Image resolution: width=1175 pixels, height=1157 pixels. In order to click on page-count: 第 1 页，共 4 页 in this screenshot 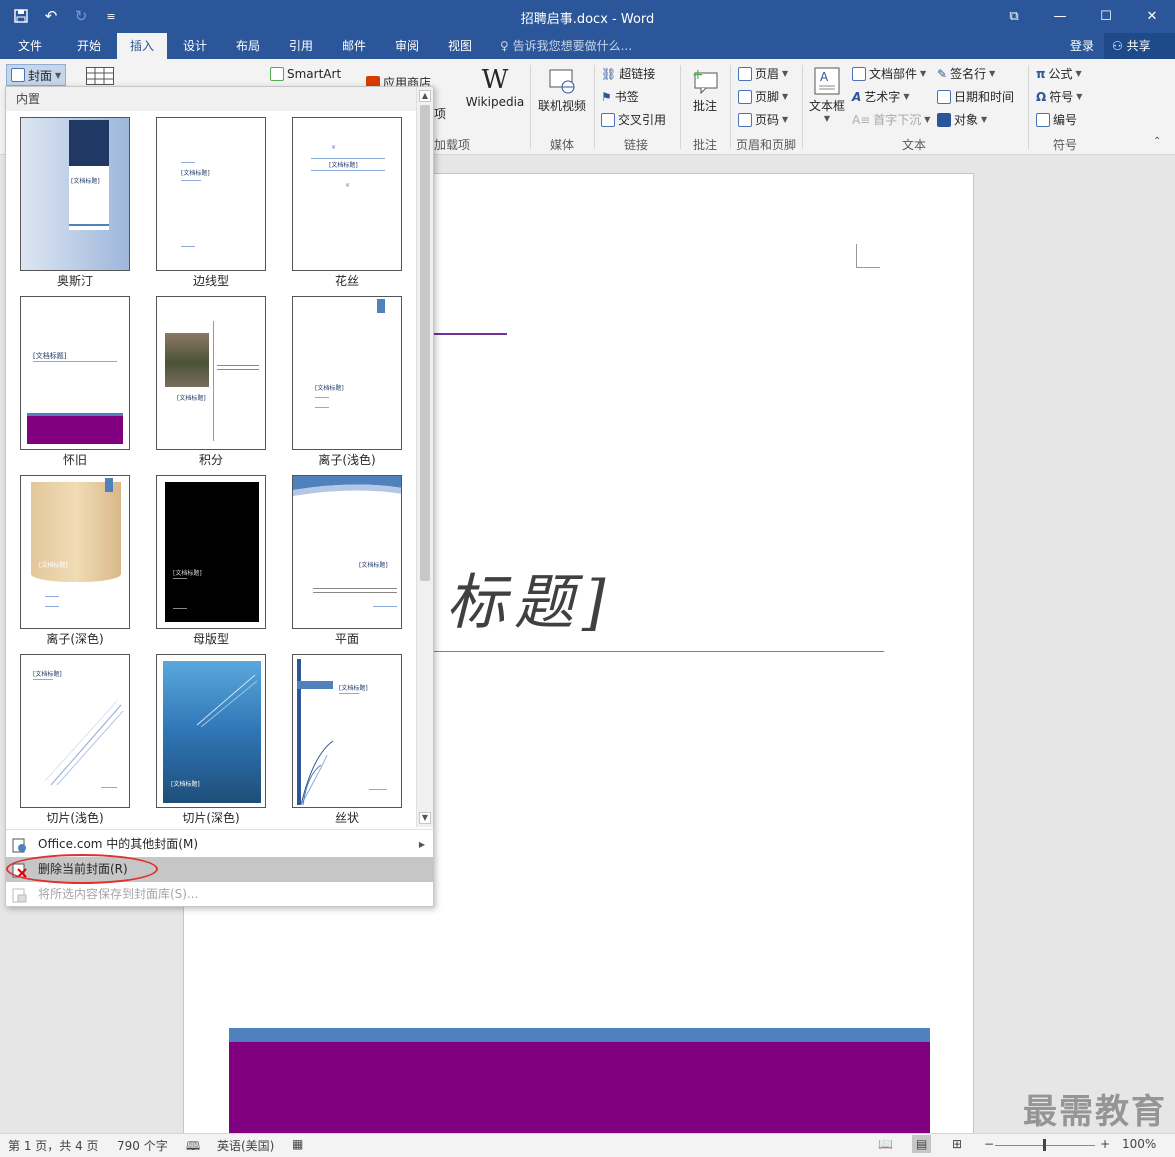, I will do `click(53, 1145)`.